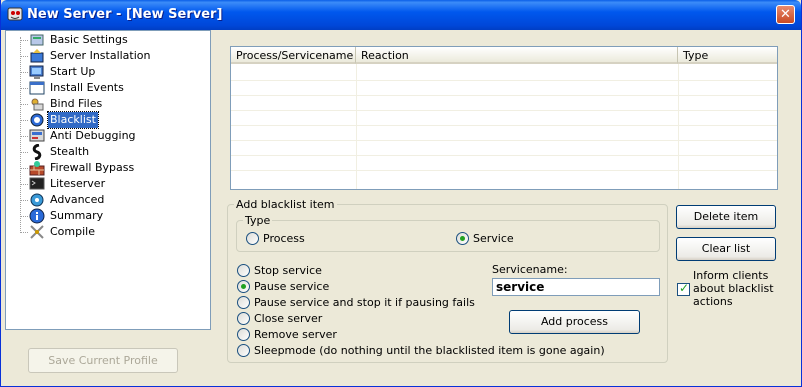 The image size is (802, 387). Describe the element at coordinates (258, 220) in the screenshot. I see `type-group-label: Type` at that location.